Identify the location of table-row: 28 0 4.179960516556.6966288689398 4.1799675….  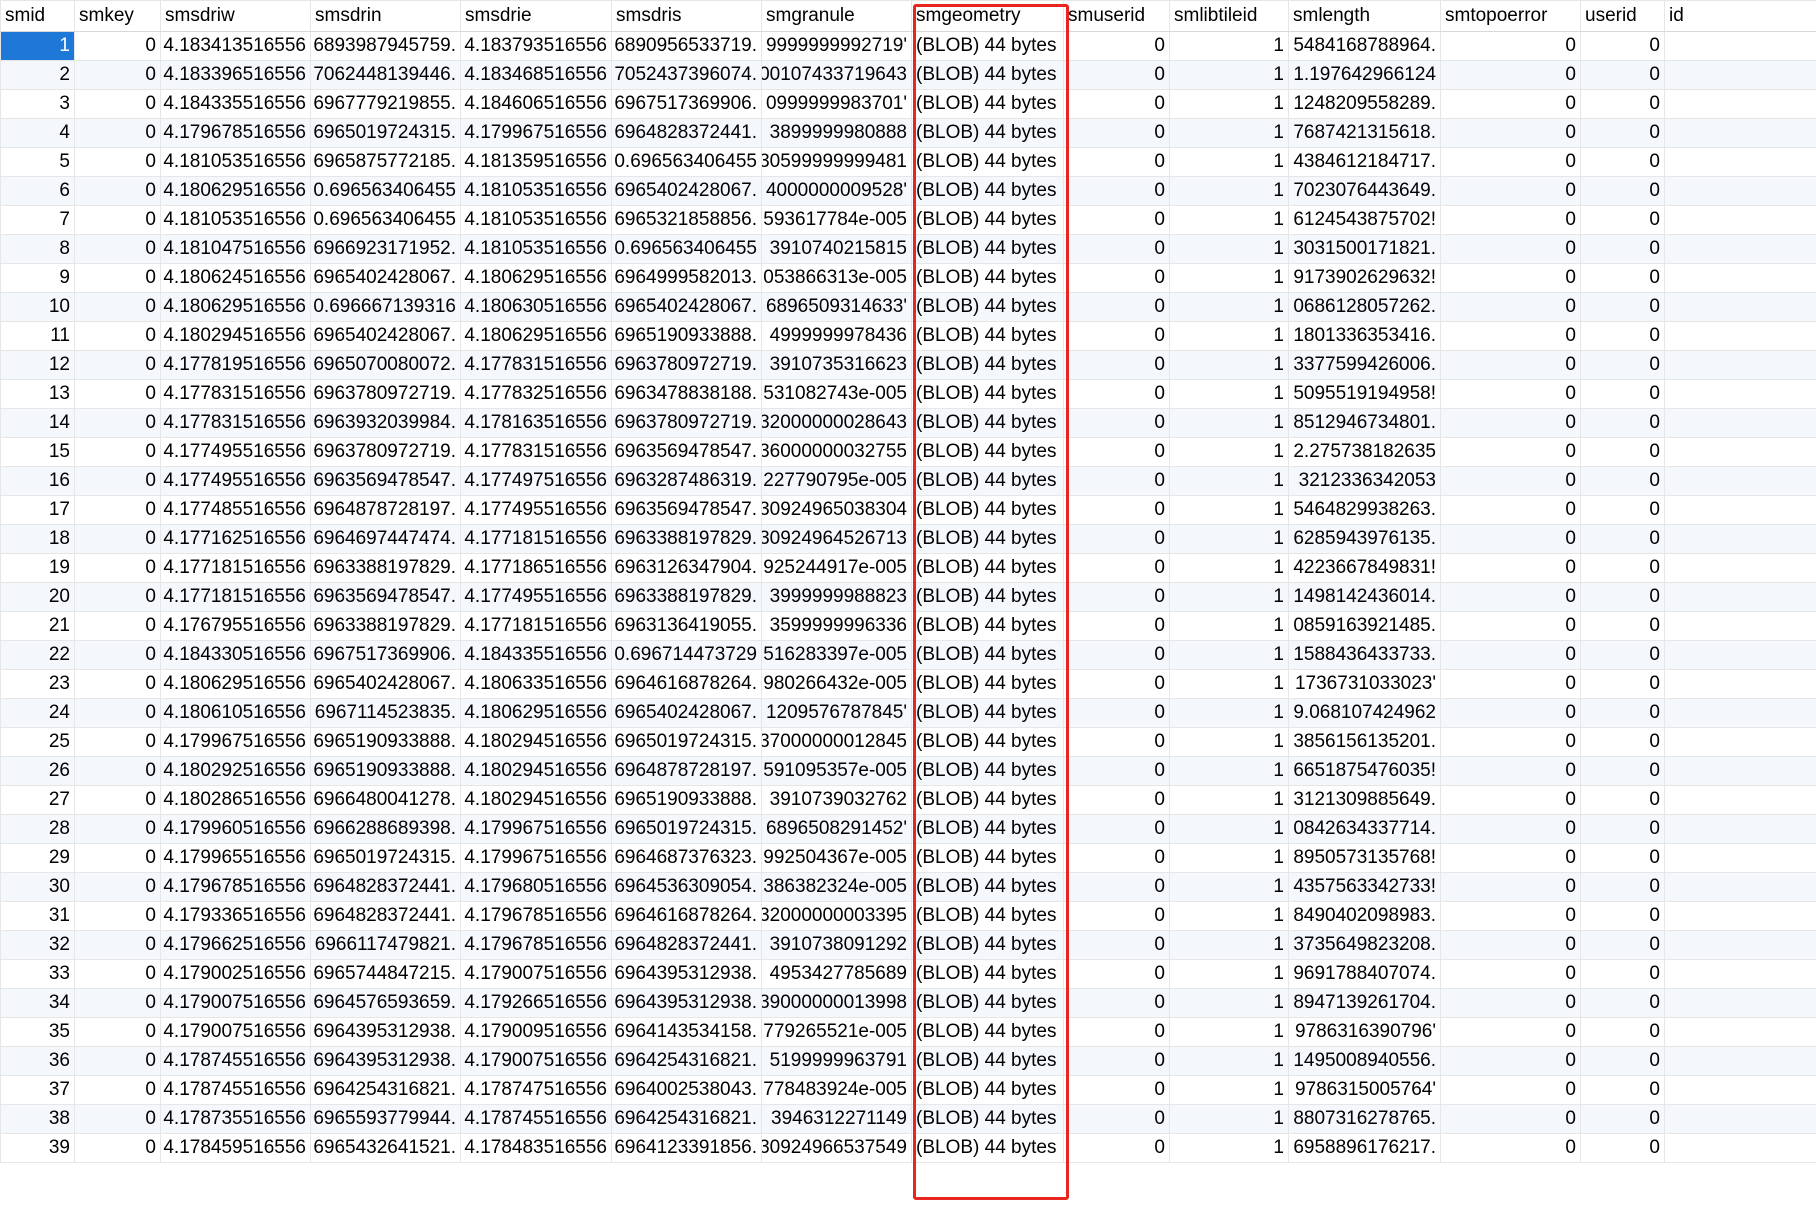
(908, 829).